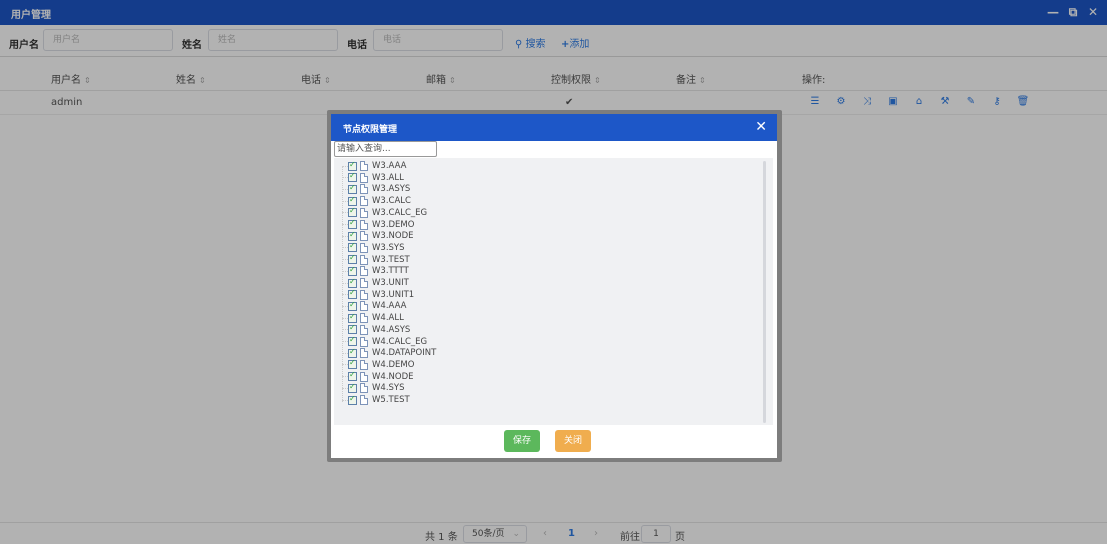 The image size is (1107, 544). I want to click on tree-node-label: W3.TTTT, so click(390, 271).